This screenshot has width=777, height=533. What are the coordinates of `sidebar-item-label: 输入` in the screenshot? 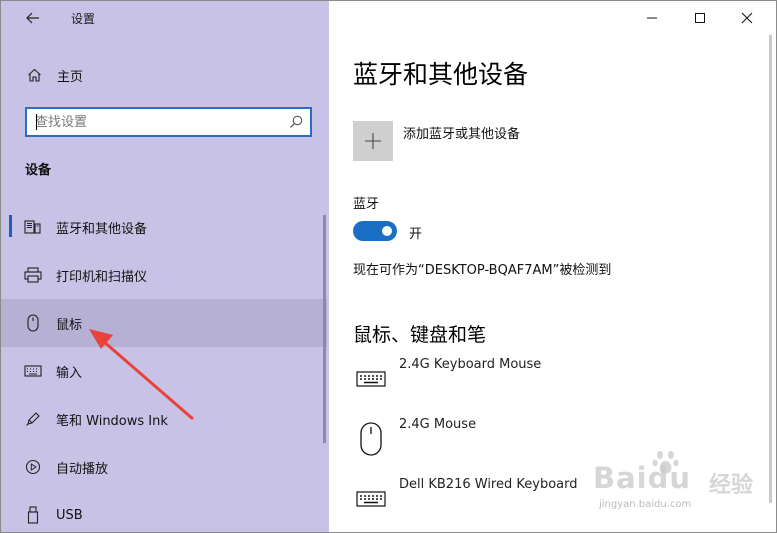 It's located at (69, 373).